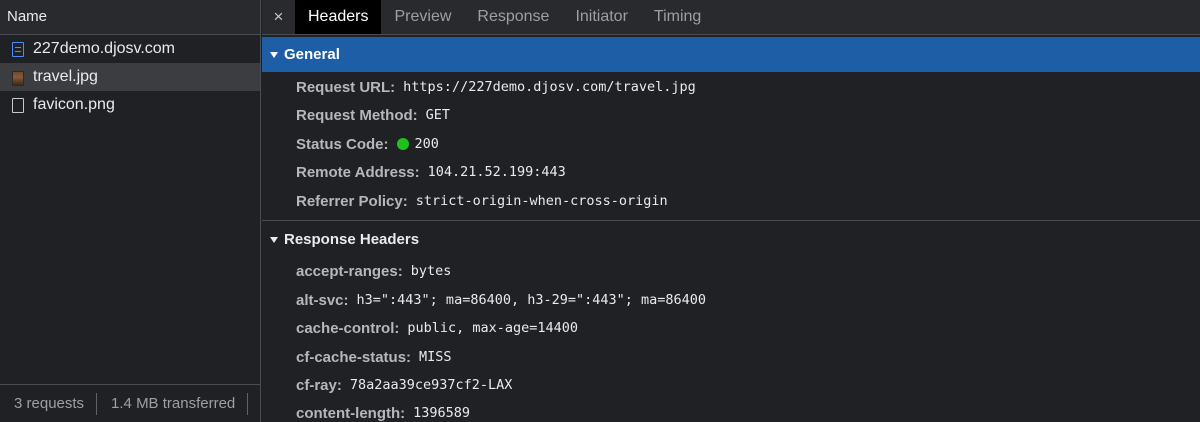  Describe the element at coordinates (677, 17) in the screenshot. I see `tab-timing: Timing` at that location.